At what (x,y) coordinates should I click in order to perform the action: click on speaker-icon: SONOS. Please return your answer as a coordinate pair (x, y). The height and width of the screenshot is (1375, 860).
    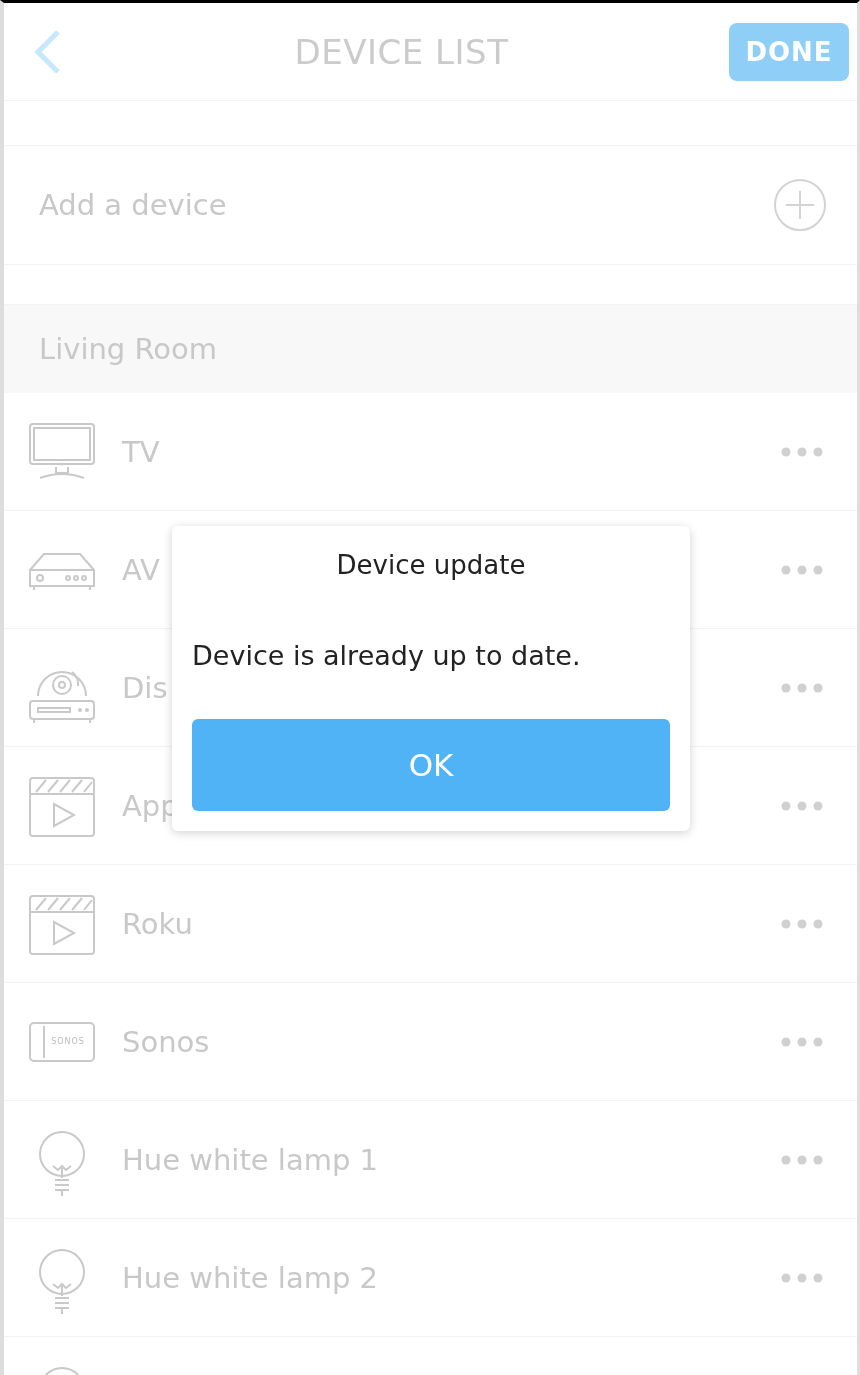
    Looking at the image, I should click on (62, 1041).